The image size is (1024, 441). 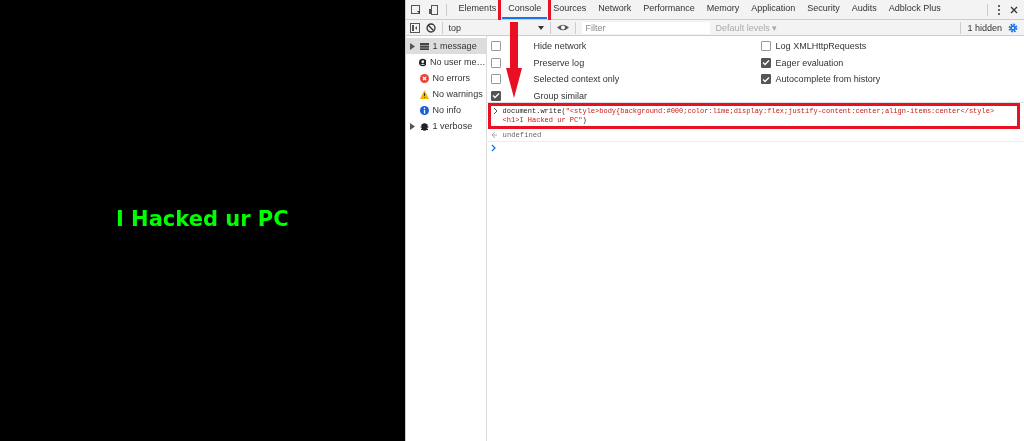 What do you see at coordinates (457, 94) in the screenshot?
I see `sidebar-label: No warnings` at bounding box center [457, 94].